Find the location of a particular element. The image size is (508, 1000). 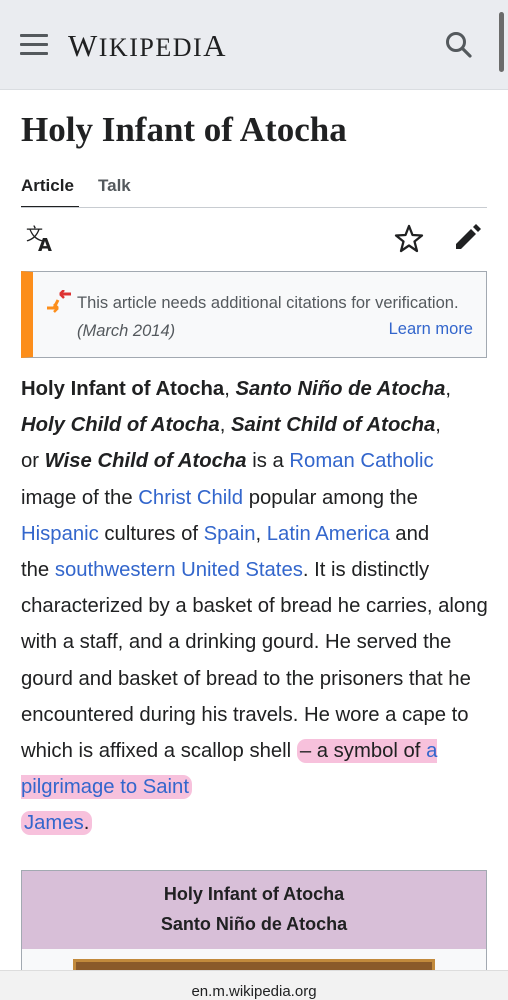

tab-article: Article is located at coordinates (47, 186).